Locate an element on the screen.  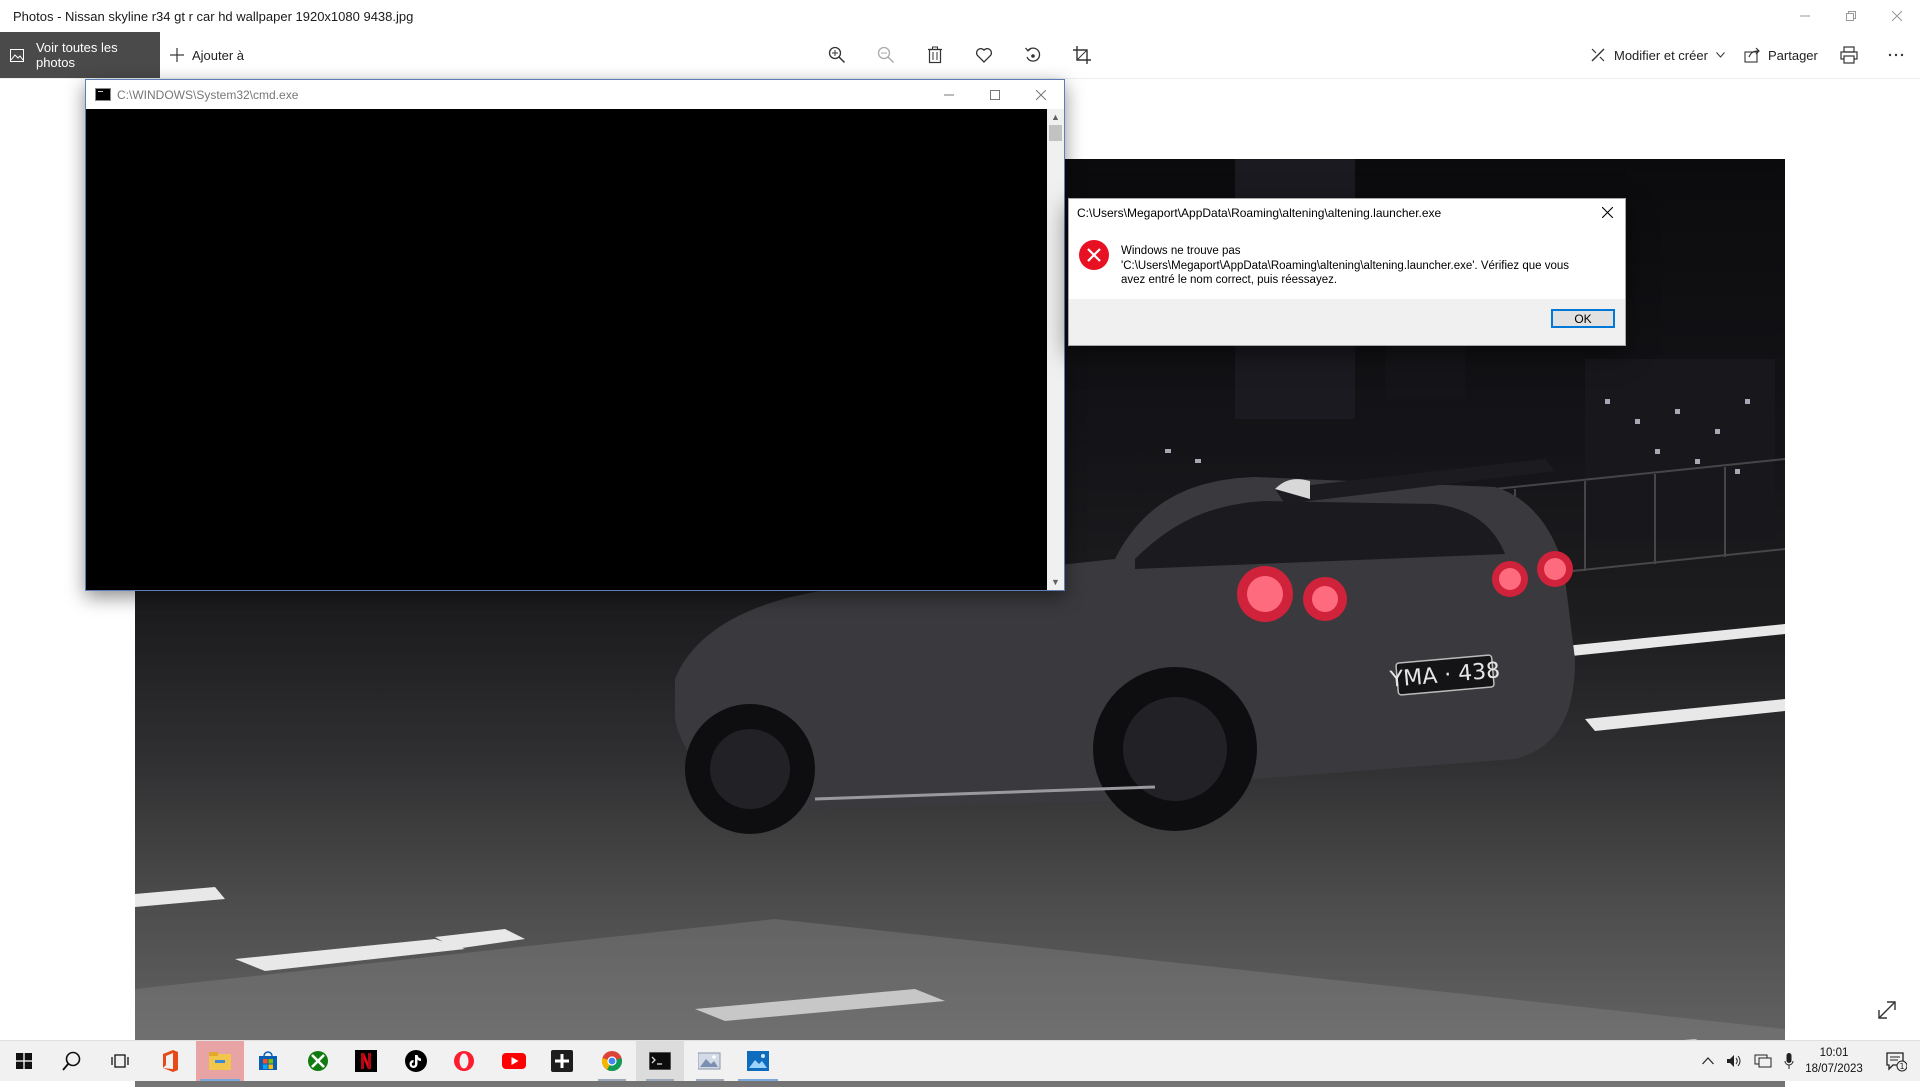
taskbar-file-explorer is located at coordinates (220, 1061).